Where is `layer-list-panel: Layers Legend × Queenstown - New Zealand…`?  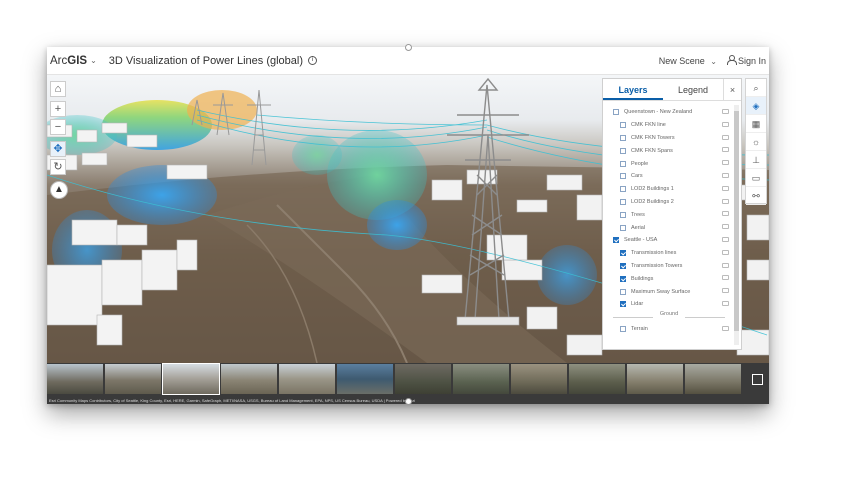 layer-list-panel: Layers Legend × Queenstown - New Zealand… is located at coordinates (672, 214).